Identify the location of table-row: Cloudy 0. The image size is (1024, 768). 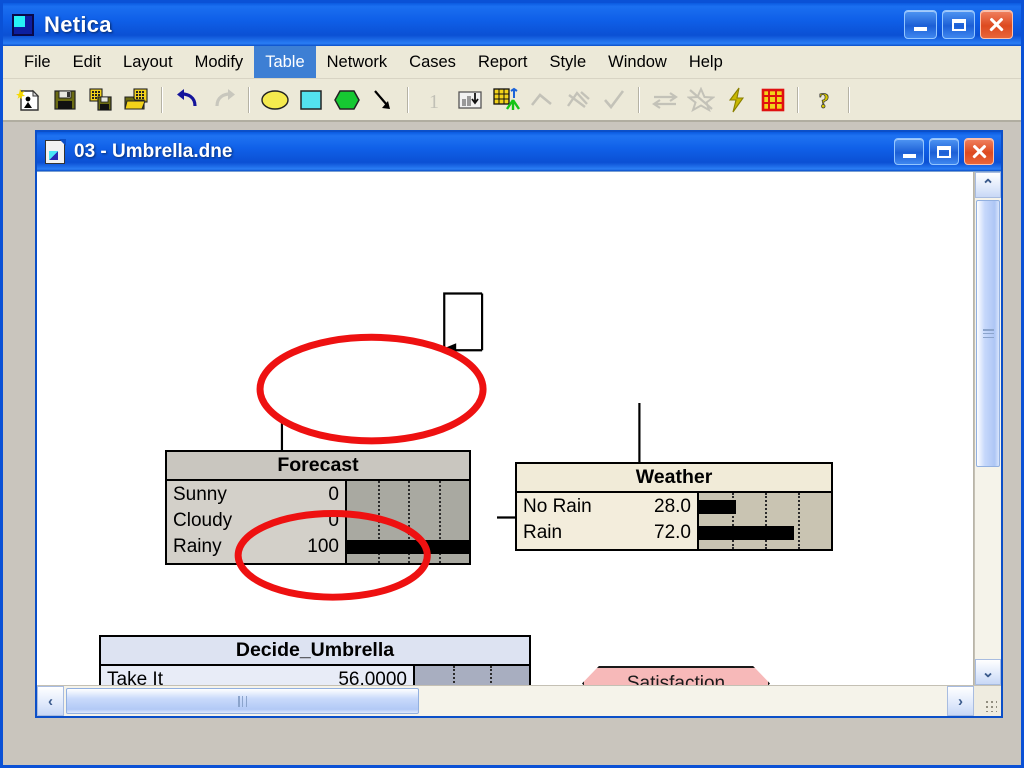
(256, 521).